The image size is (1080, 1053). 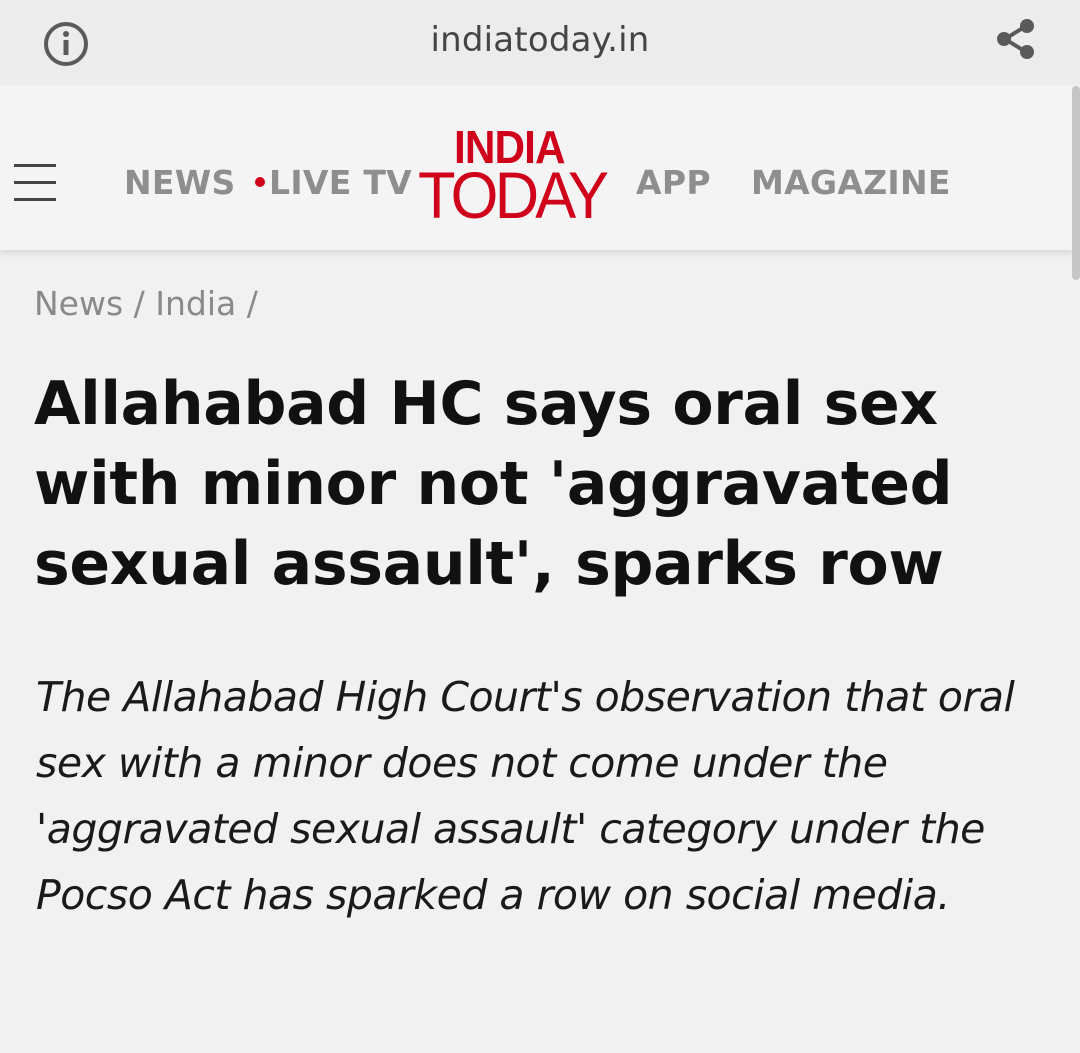 What do you see at coordinates (35, 183) in the screenshot?
I see `hamburger-menu-icon` at bounding box center [35, 183].